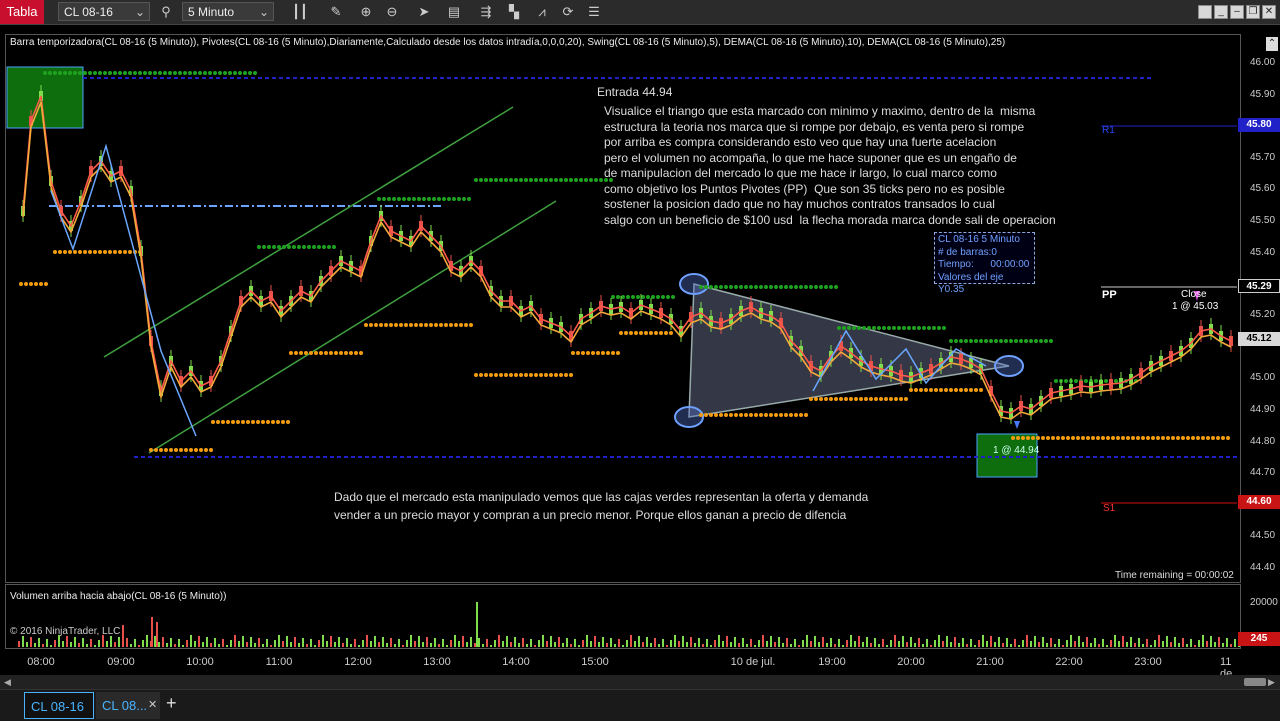  Describe the element at coordinates (1109, 508) in the screenshot. I see `s1-label: S1` at that location.